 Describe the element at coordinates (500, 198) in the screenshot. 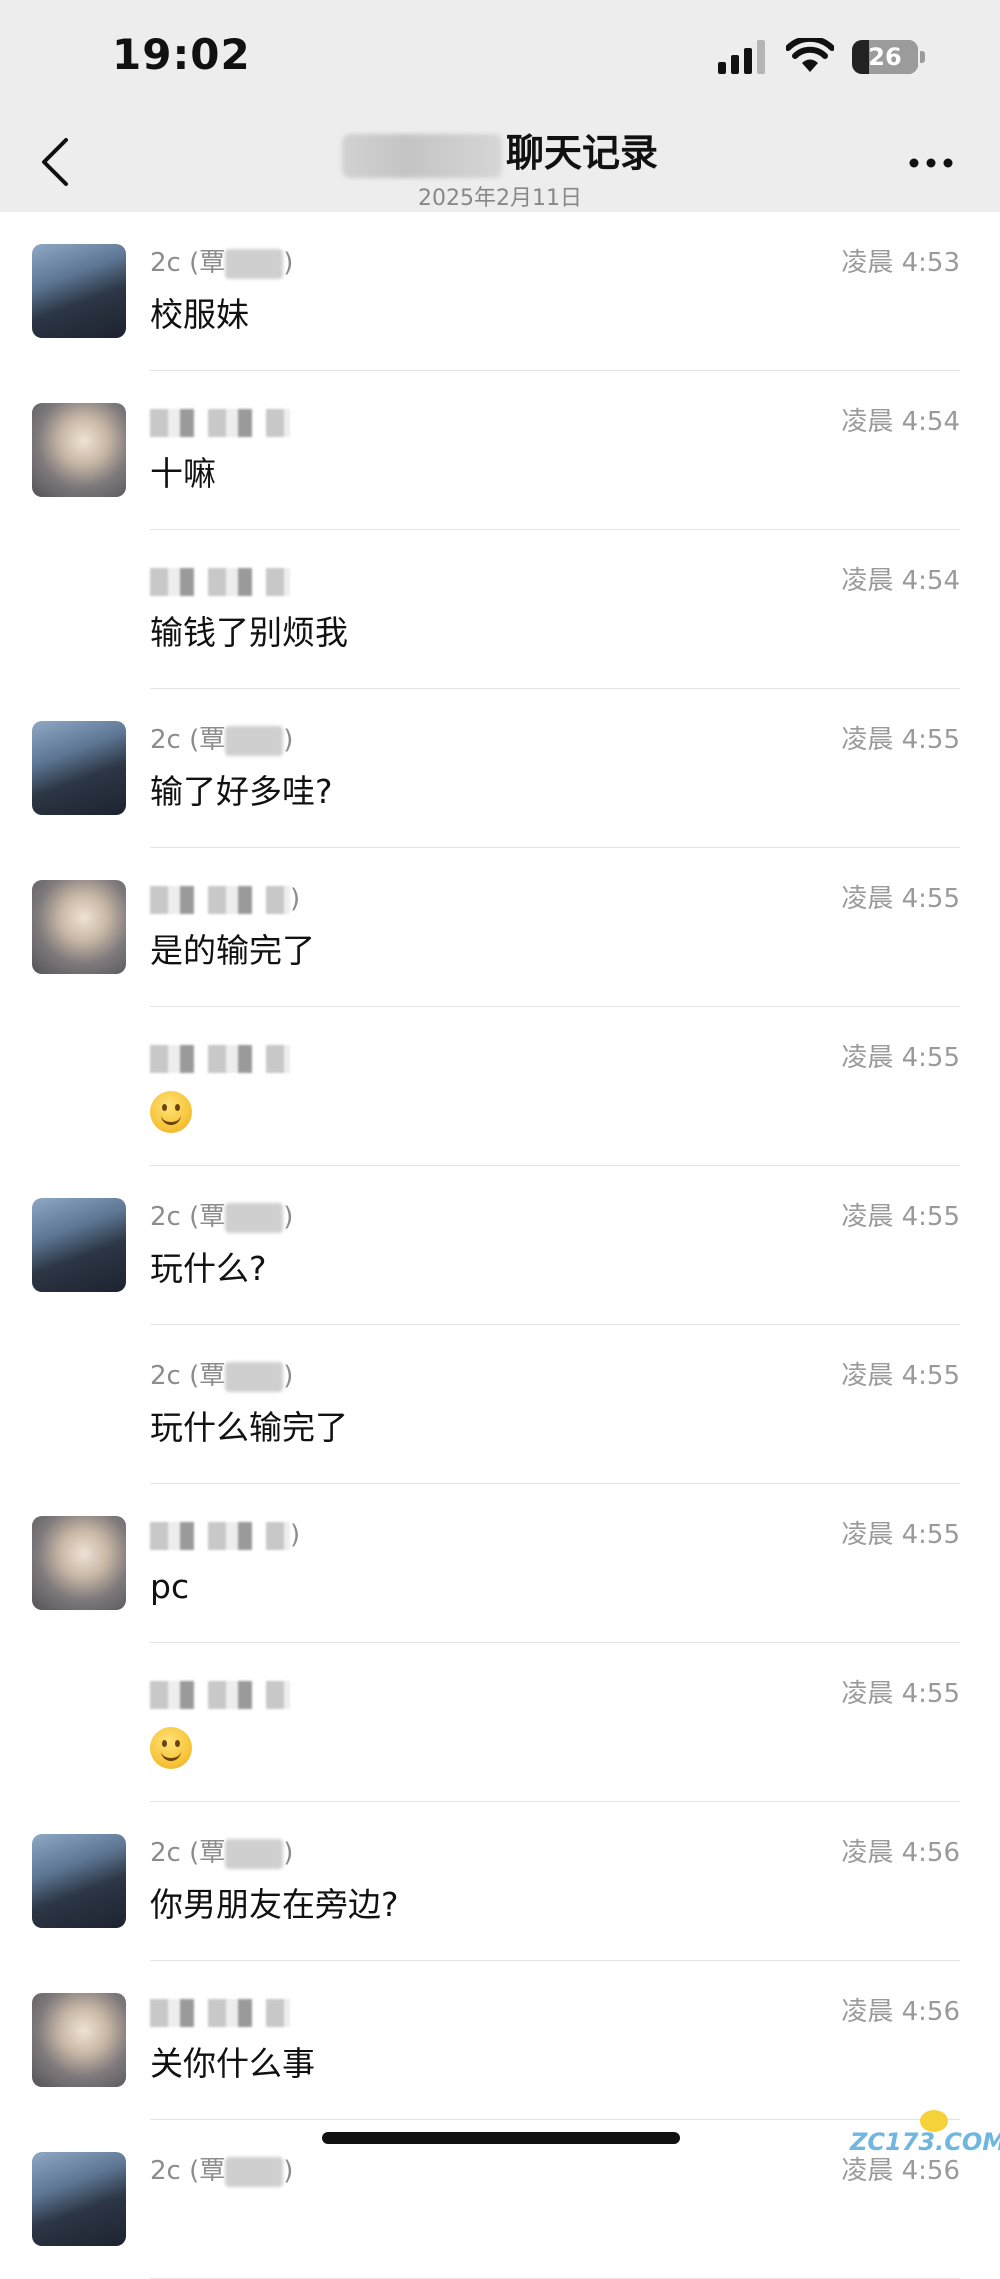

I see `chat-date: 2025年2月11日` at that location.